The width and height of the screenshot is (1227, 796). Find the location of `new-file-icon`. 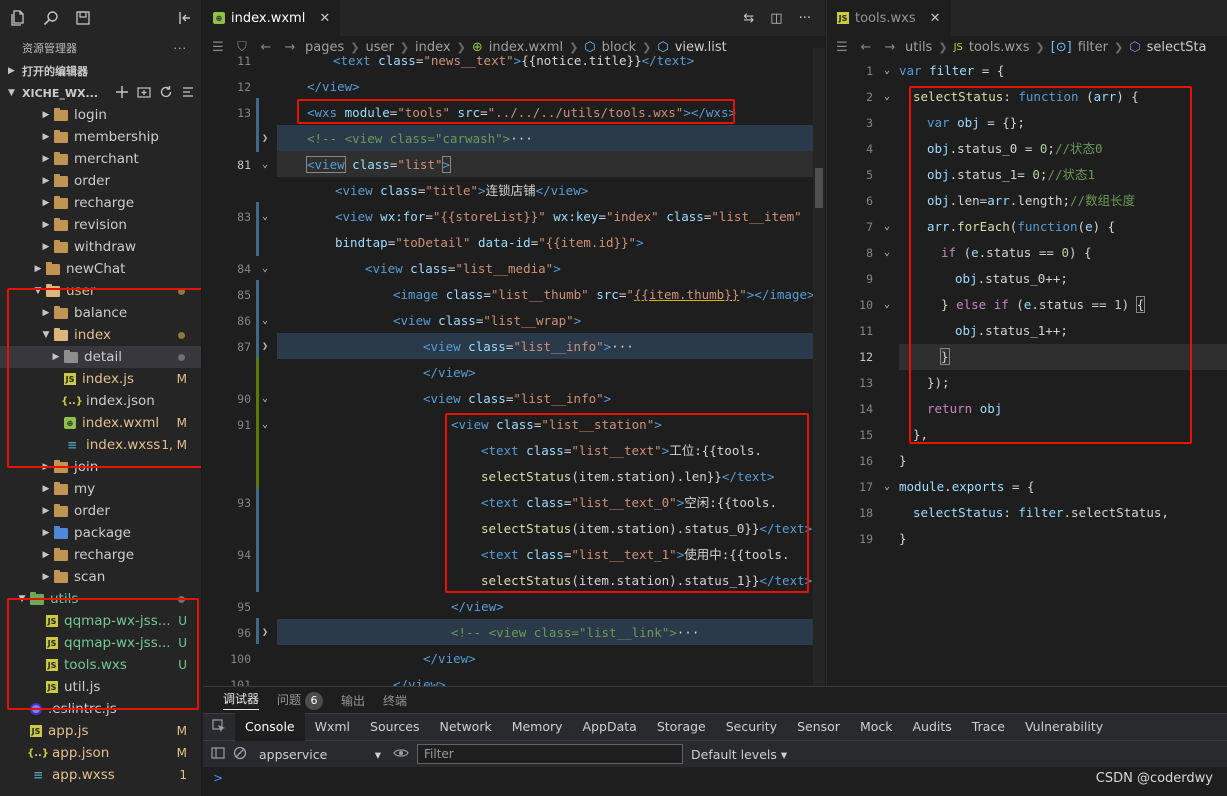

new-file-icon is located at coordinates (122, 93).